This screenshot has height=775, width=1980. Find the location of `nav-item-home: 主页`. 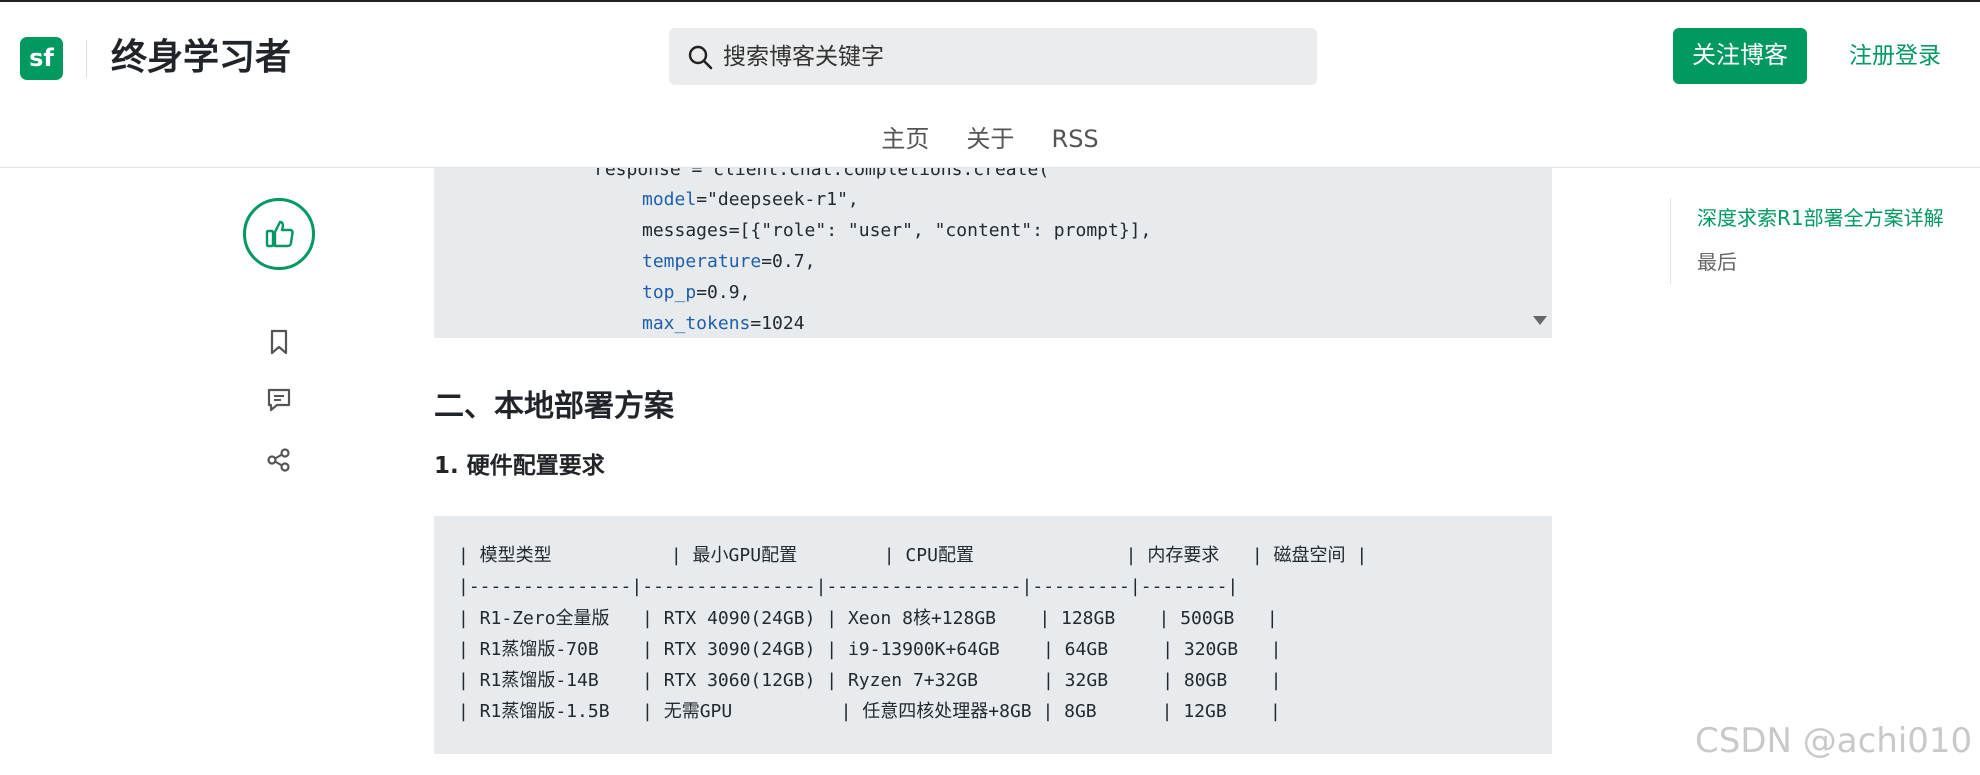

nav-item-home: 主页 is located at coordinates (905, 139).